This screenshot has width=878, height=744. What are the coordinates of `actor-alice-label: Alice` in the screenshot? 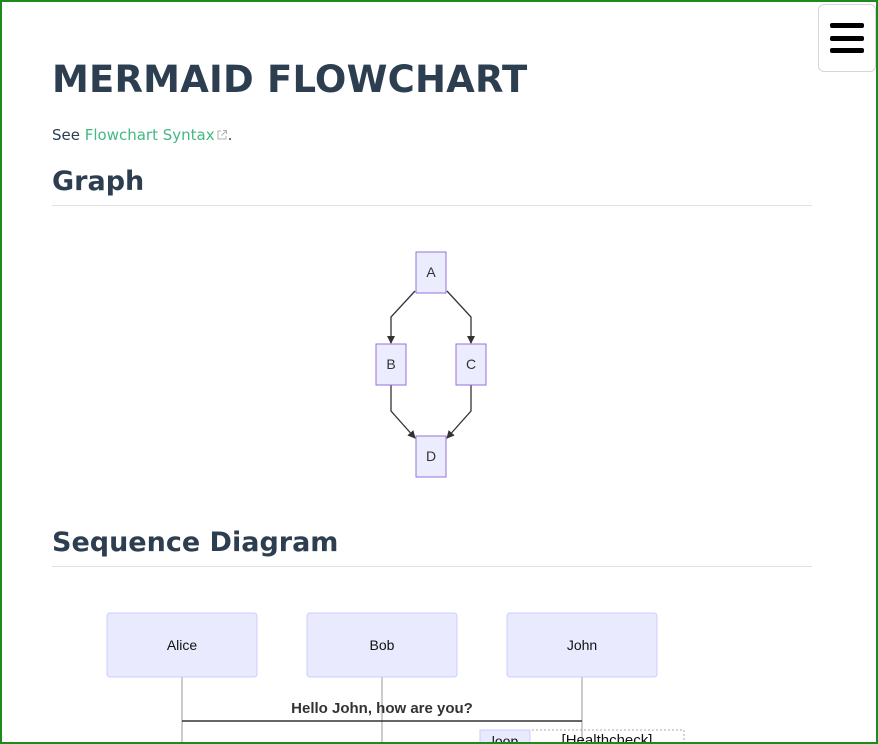 It's located at (182, 645).